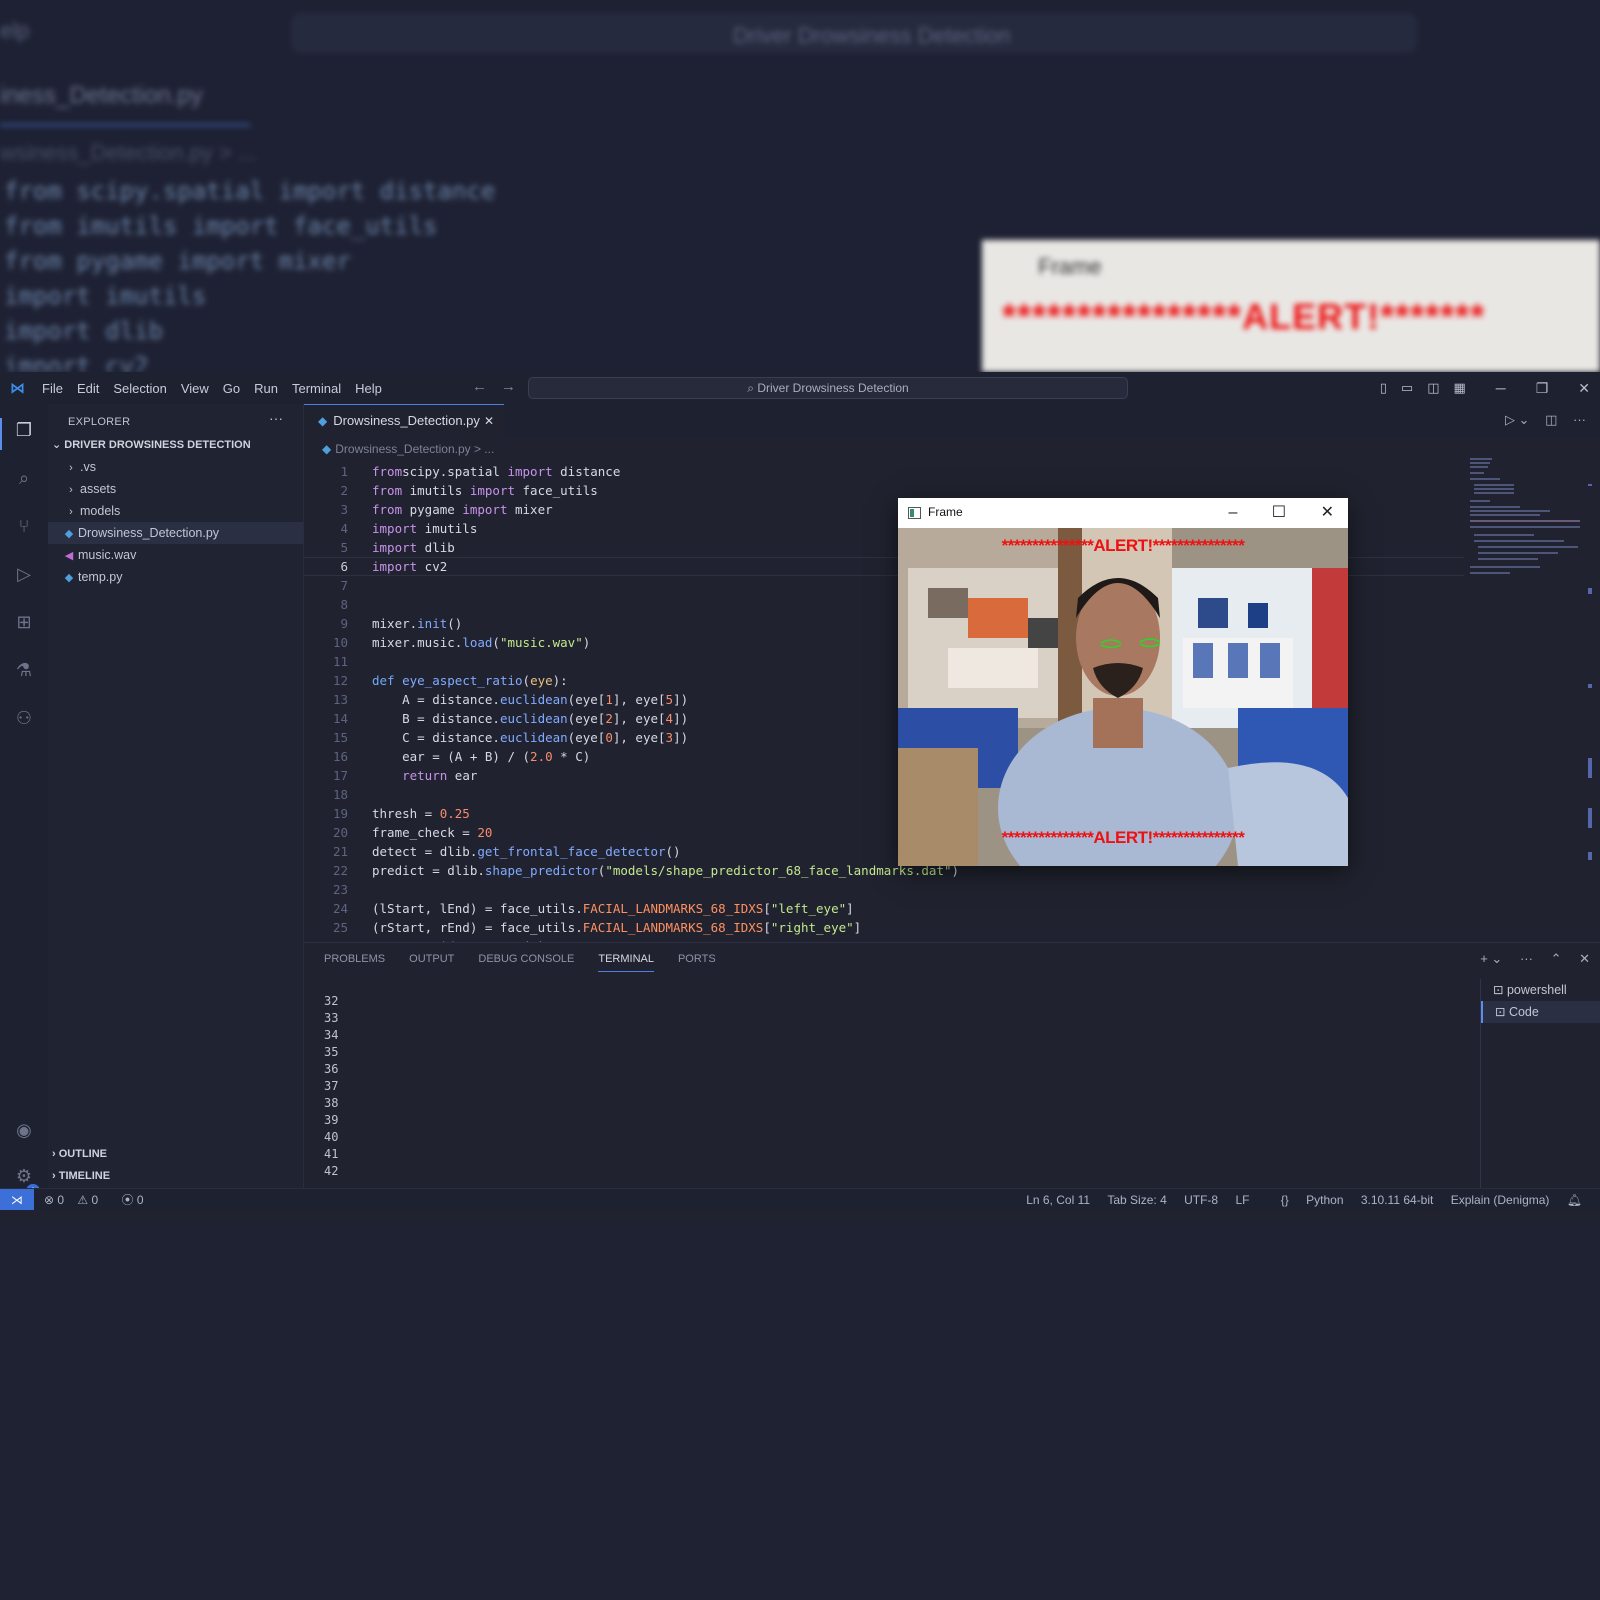 Image resolution: width=1600 pixels, height=1600 pixels. I want to click on workspace-root: ⌄ DRIVER DROWSINESS DETECTION, so click(151, 444).